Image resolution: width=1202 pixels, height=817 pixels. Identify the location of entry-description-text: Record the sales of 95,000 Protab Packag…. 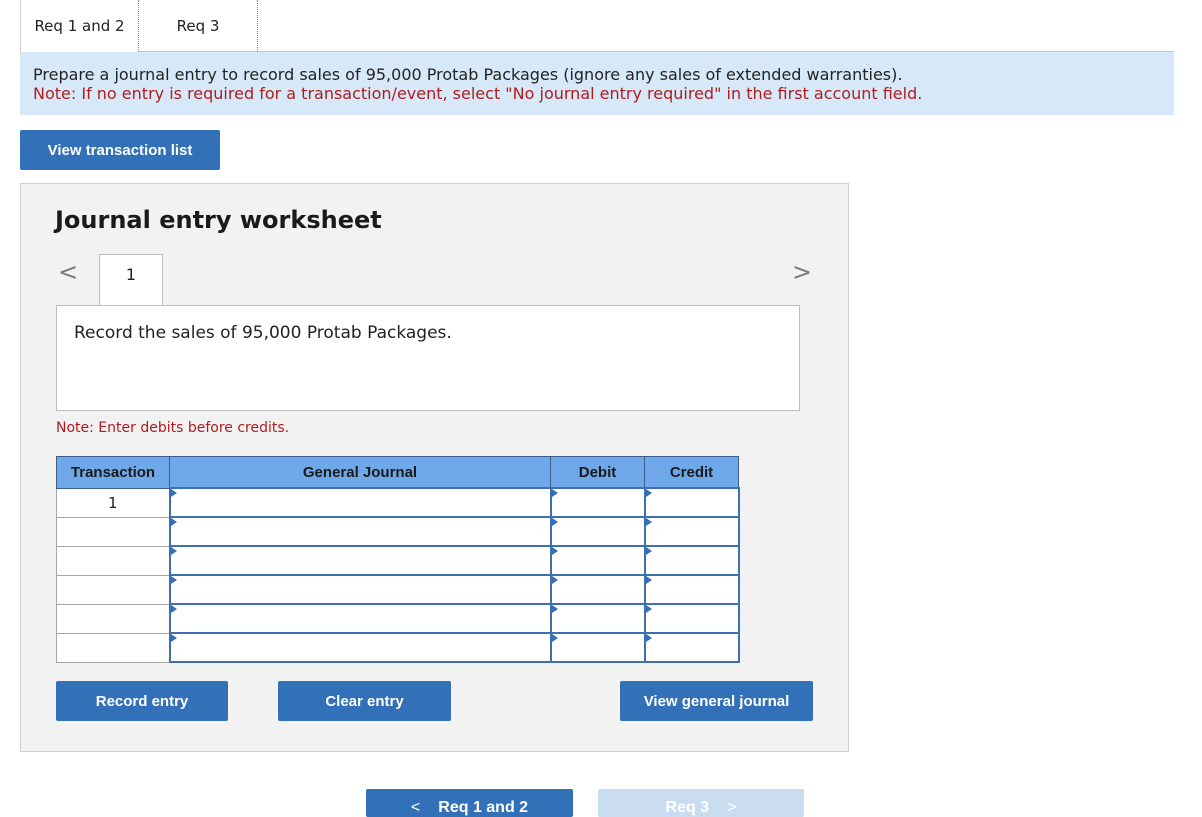
(263, 333).